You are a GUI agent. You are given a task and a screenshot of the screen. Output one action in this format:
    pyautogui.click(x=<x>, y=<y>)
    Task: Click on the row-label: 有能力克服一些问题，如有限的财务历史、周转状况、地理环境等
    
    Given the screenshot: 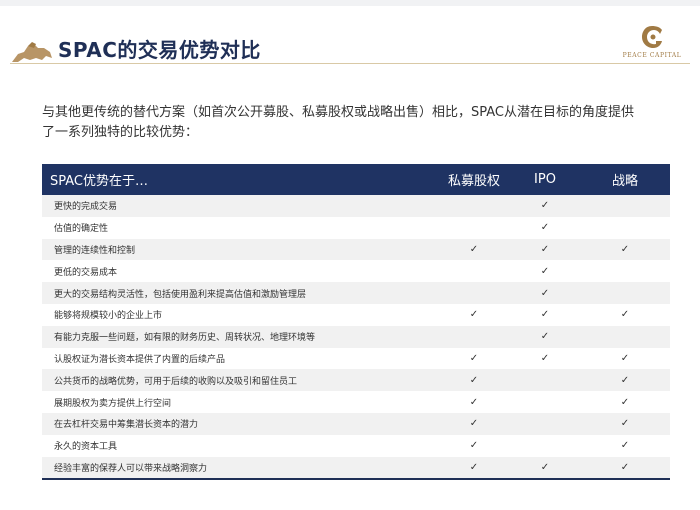 What is the action you would take?
    pyautogui.click(x=185, y=338)
    